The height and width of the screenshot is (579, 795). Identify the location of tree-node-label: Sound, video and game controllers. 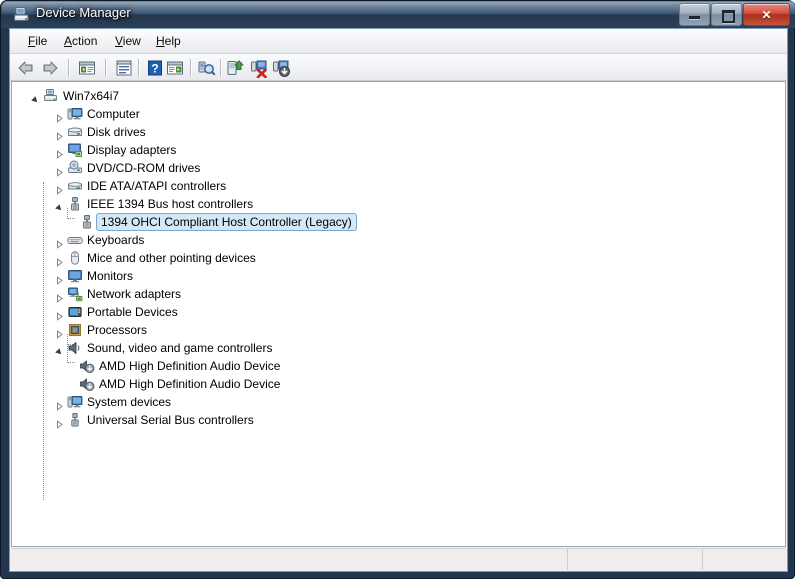
(180, 348).